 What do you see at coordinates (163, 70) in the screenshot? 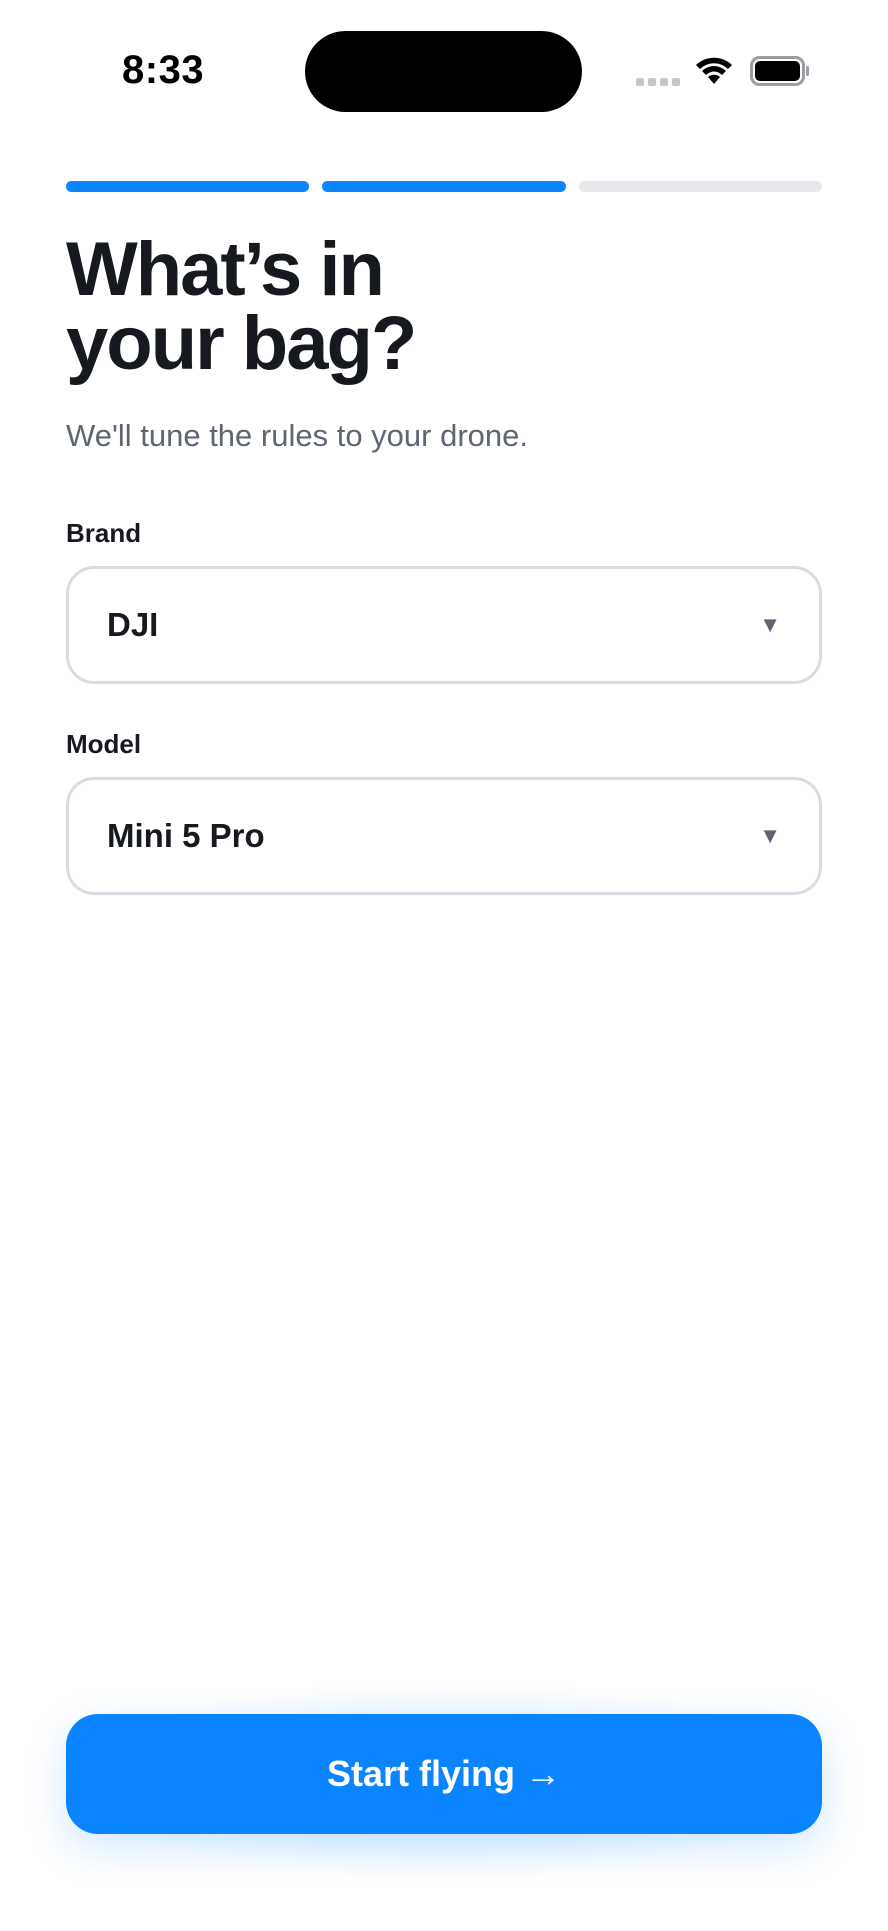
I see `status-time: 8:33` at bounding box center [163, 70].